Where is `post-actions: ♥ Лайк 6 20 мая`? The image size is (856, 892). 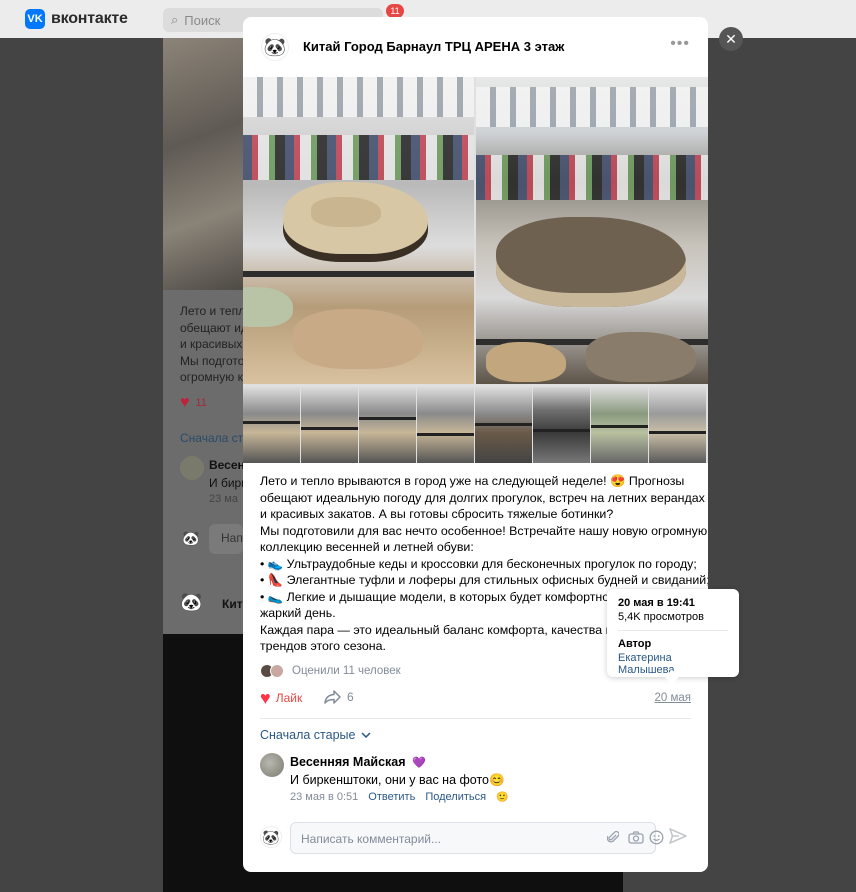
post-actions: ♥ Лайк 6 20 мая is located at coordinates (475, 700).